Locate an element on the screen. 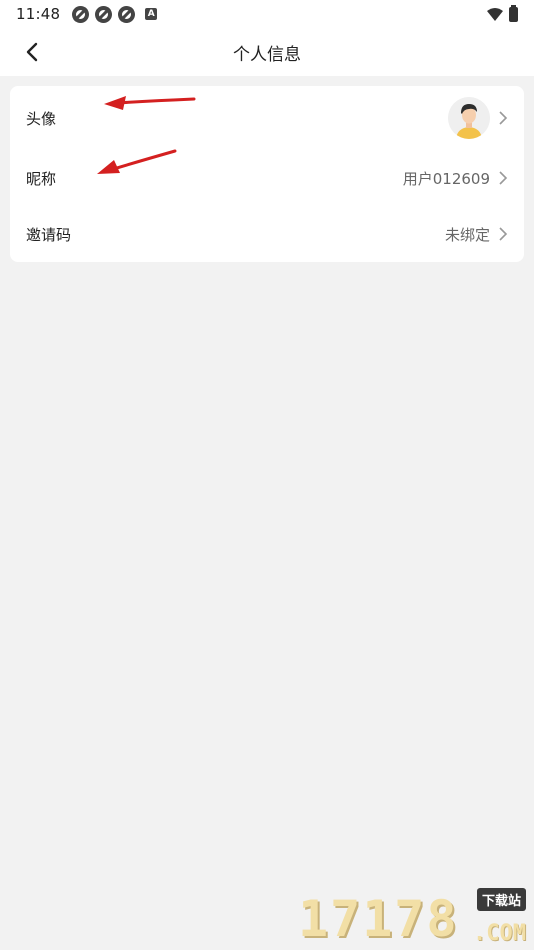  avatar is located at coordinates (469, 118).